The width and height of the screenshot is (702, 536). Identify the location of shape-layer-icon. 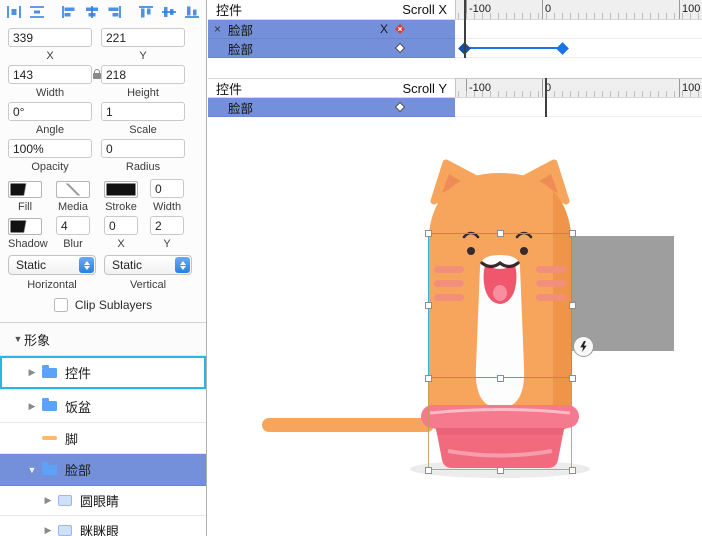
(49, 438).